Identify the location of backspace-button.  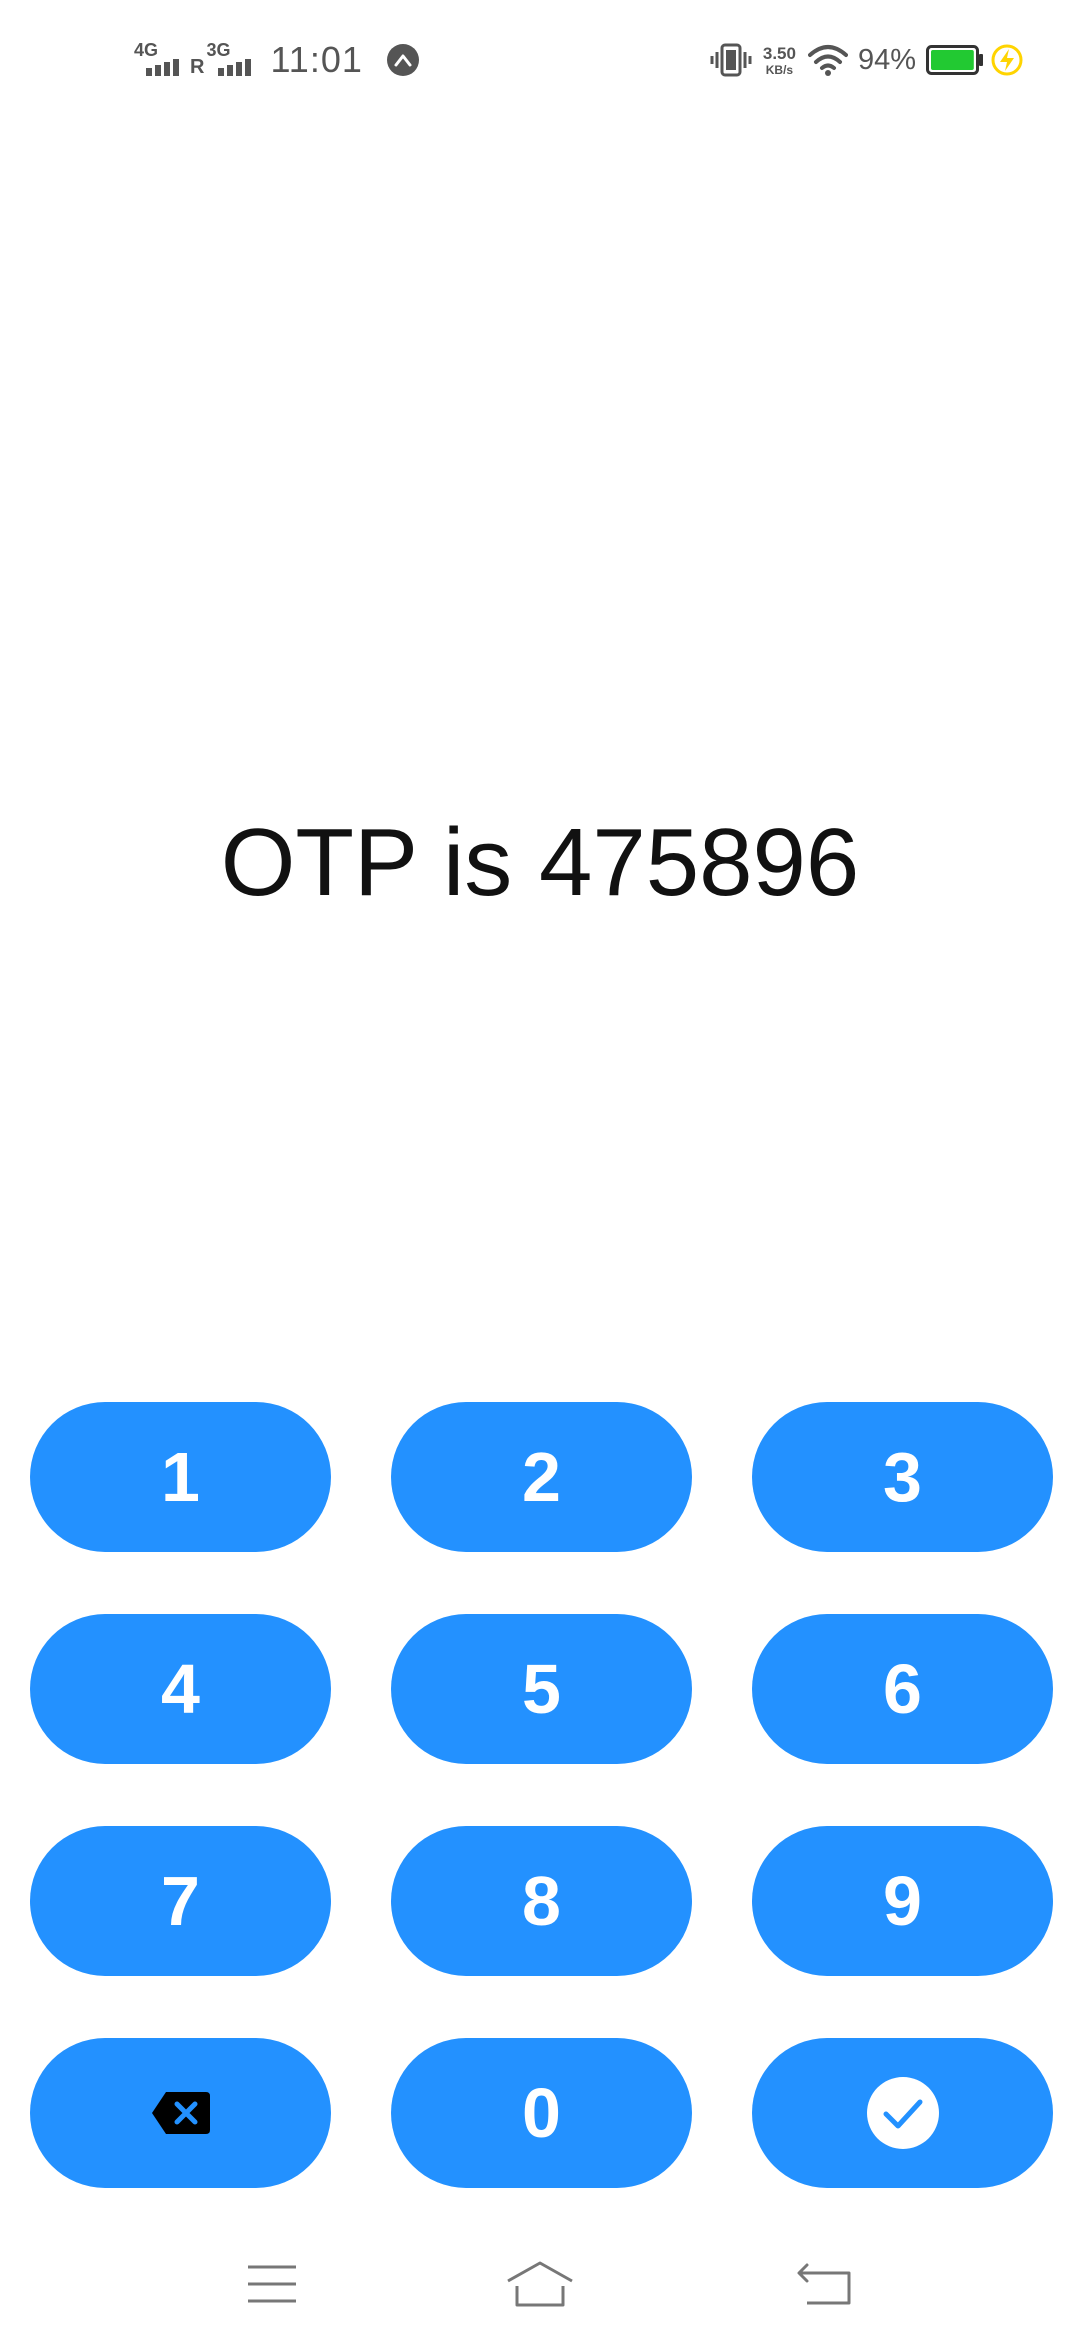
(180, 2113).